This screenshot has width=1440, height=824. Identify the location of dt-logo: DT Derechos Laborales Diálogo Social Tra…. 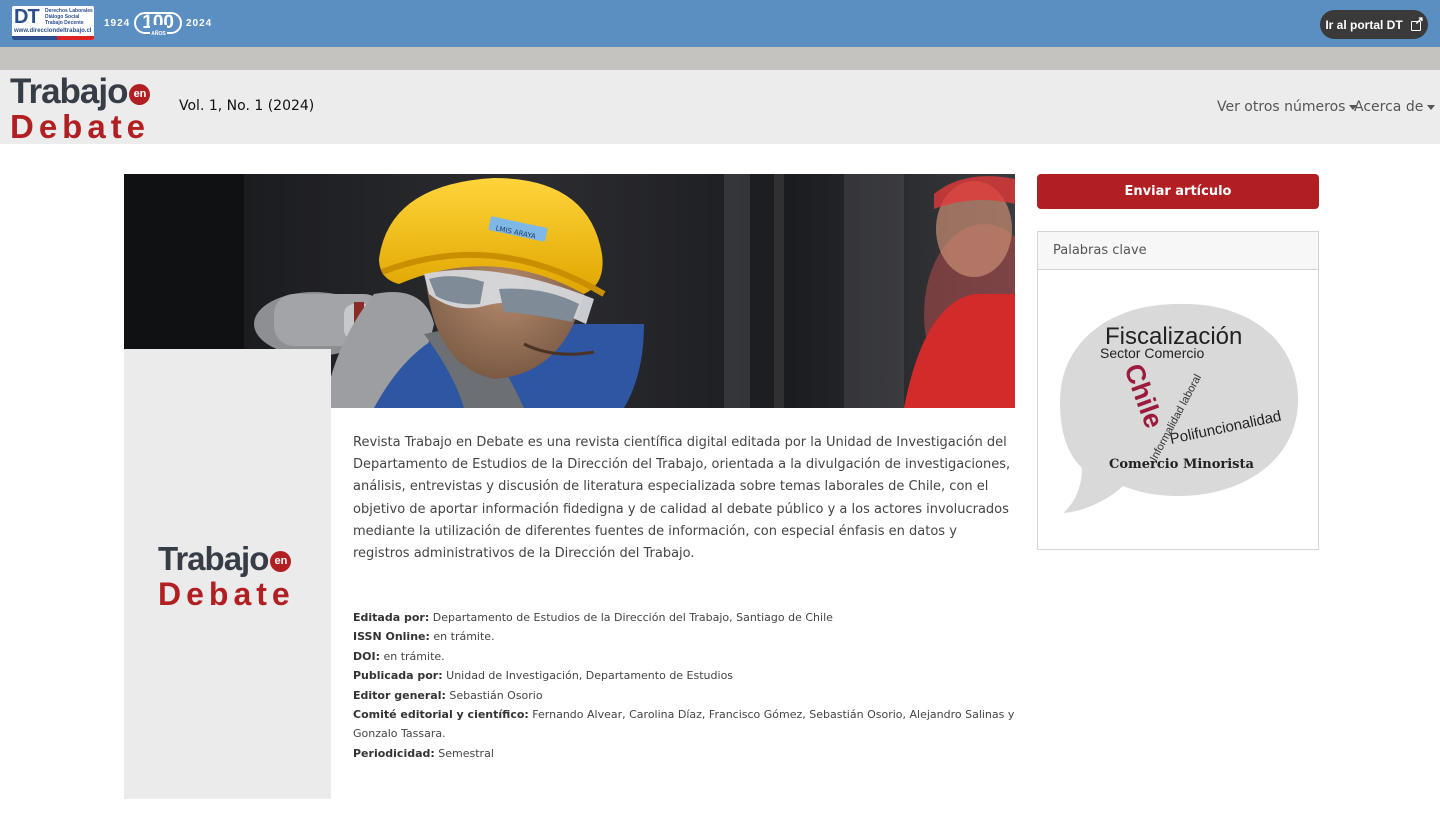
(53, 23).